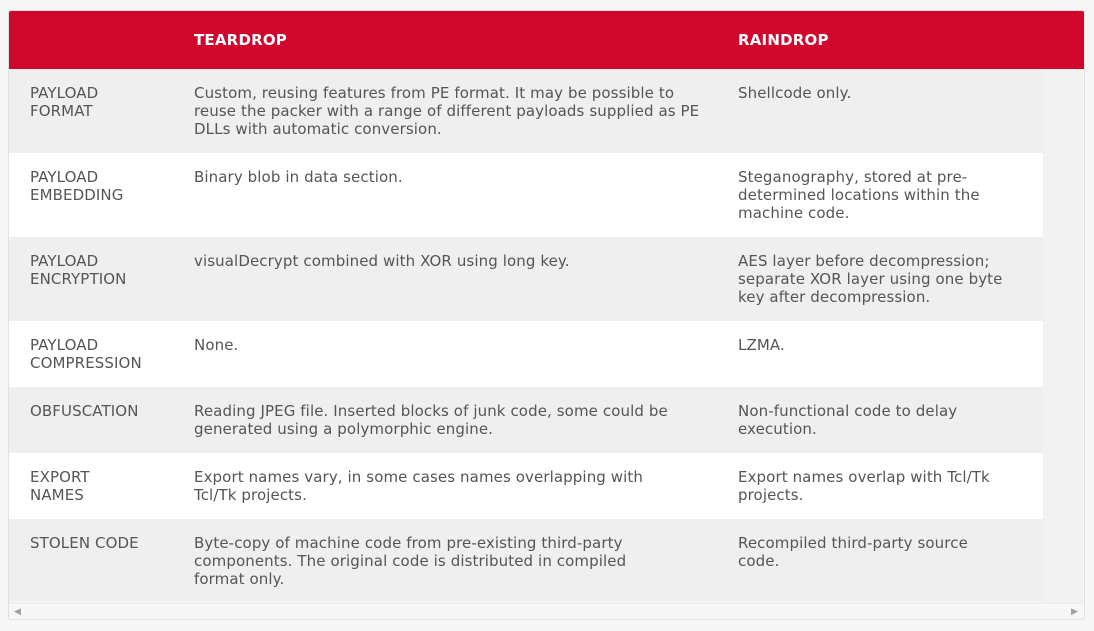 This screenshot has height=631, width=1094. I want to click on row-feature: PAYLOAD COMPRESSION, so click(86, 354).